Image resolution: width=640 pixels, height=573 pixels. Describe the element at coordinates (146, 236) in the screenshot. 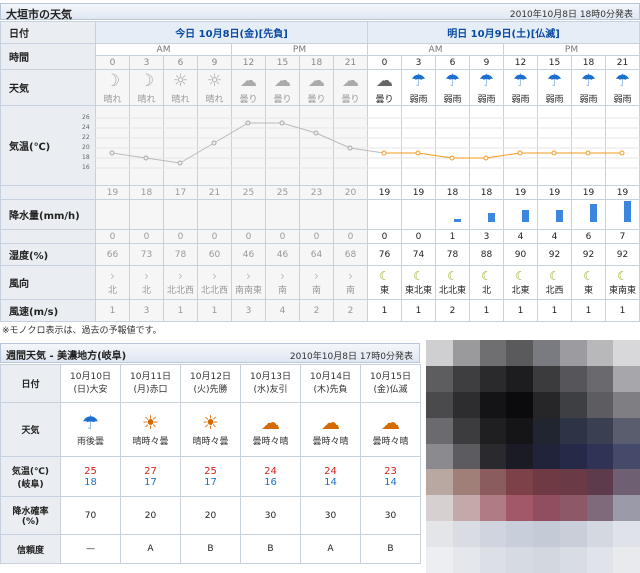

I see `precip-value: 0` at that location.